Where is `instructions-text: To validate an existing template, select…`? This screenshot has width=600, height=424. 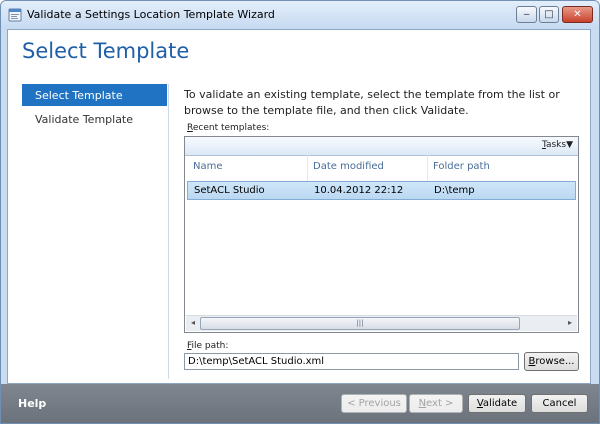
instructions-text: To validate an existing template, select… is located at coordinates (372, 102).